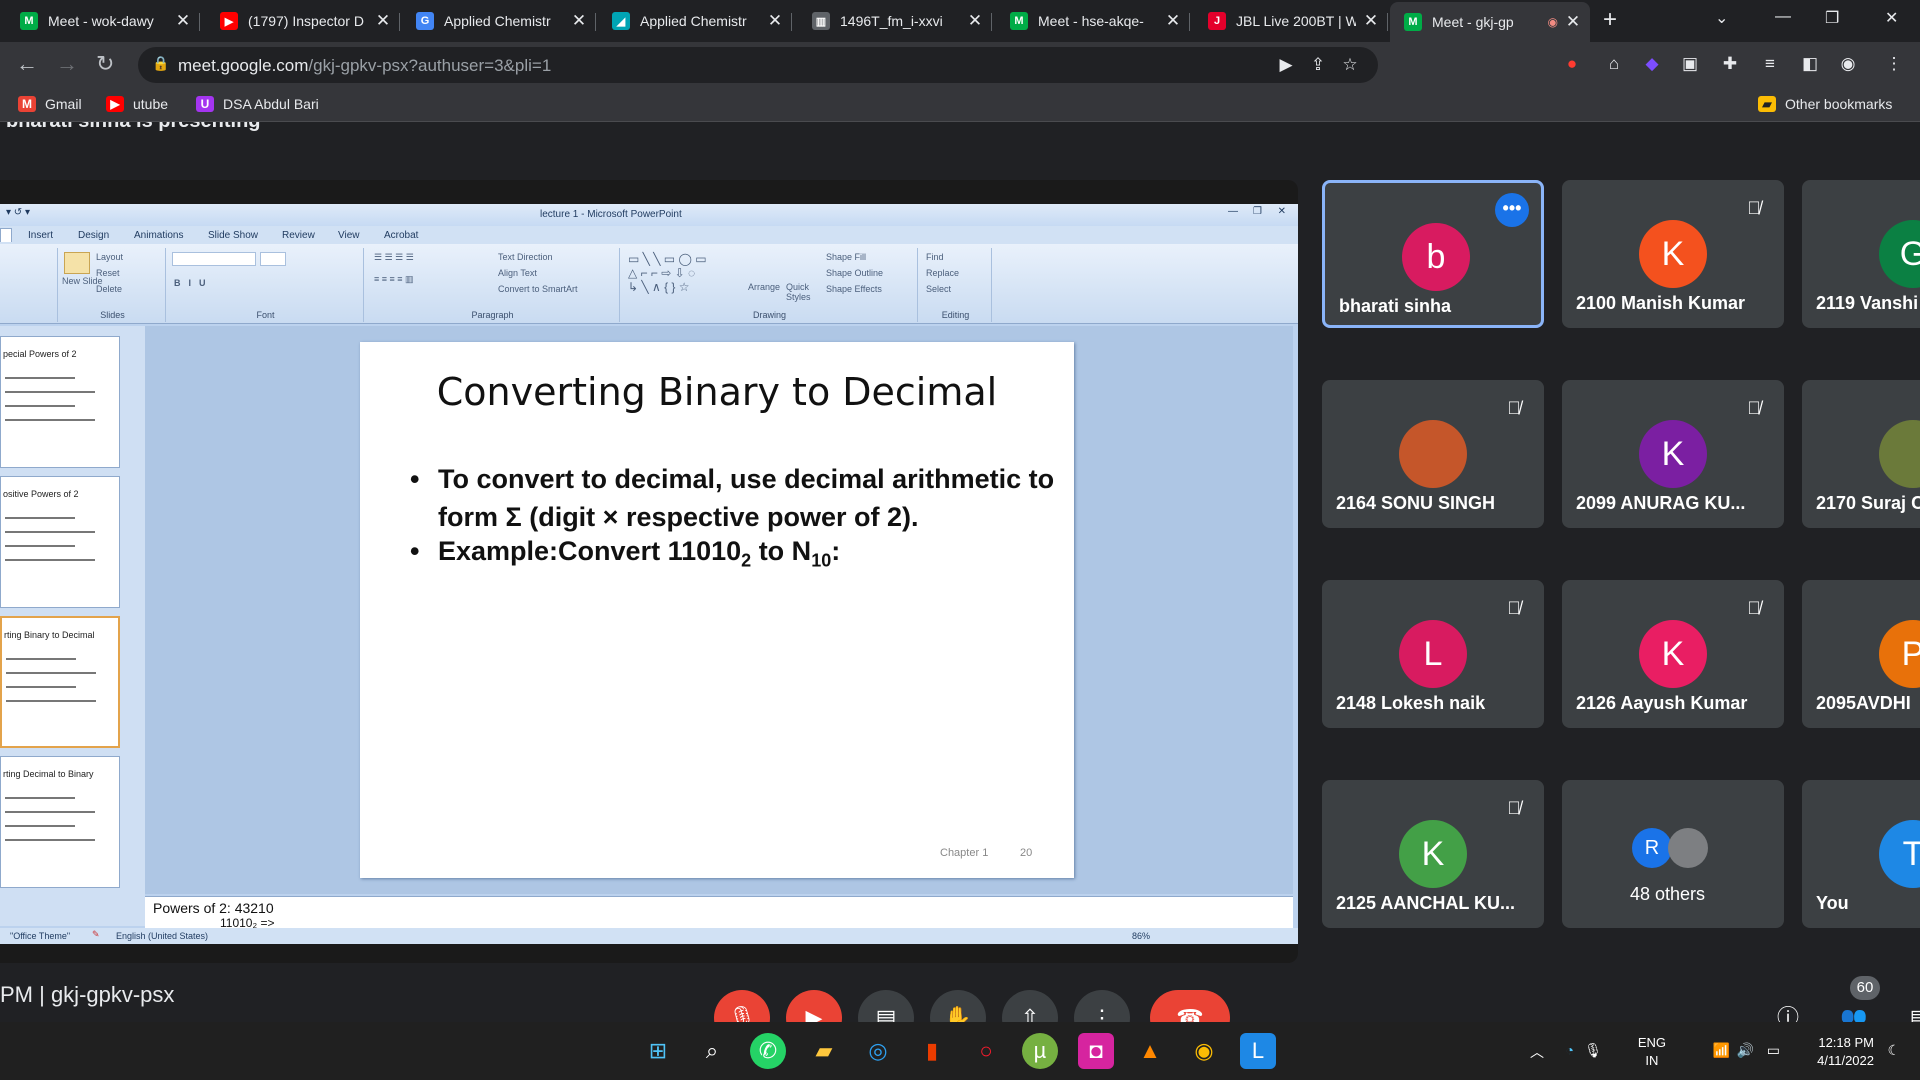  What do you see at coordinates (1899, 254) in the screenshot?
I see `avatar: G` at bounding box center [1899, 254].